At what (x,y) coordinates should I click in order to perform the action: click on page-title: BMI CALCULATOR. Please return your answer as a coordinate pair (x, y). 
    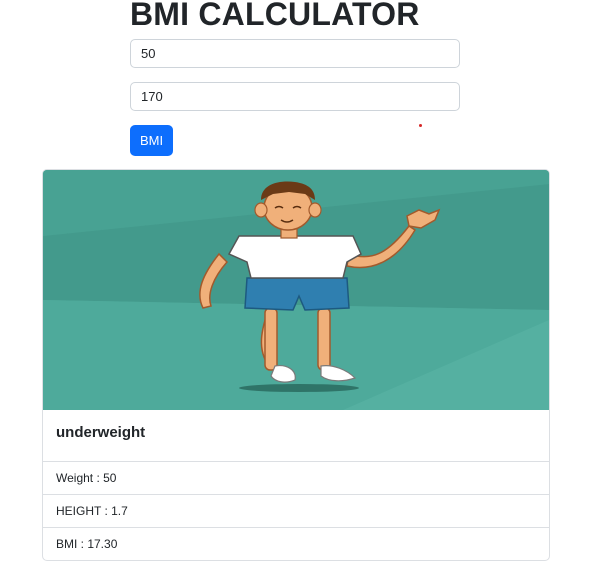
    Looking at the image, I should click on (275, 16).